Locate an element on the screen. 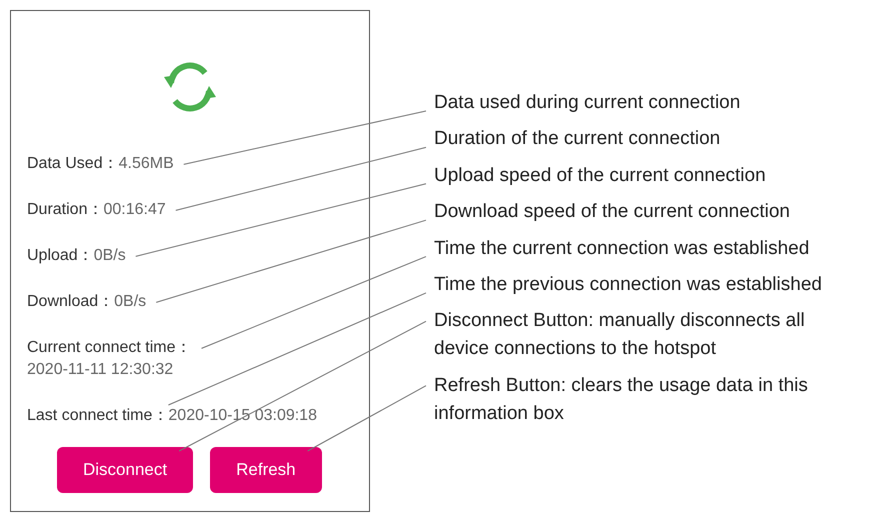 The height and width of the screenshot is (521, 876). field-value: 00:16:47 is located at coordinates (134, 209).